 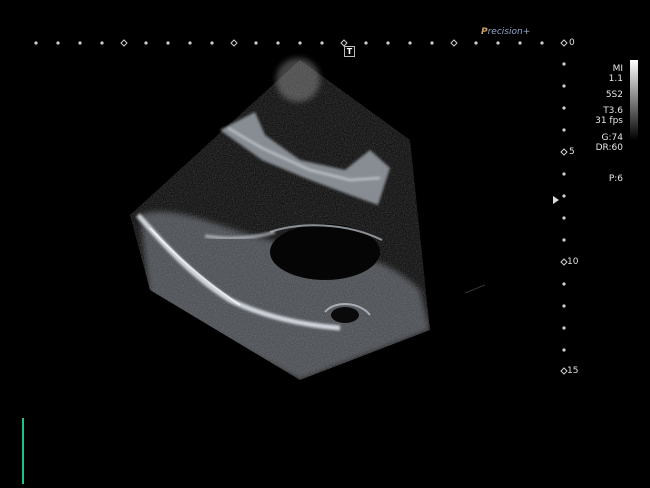 I want to click on gain-value: G:74, so click(x=612, y=138).